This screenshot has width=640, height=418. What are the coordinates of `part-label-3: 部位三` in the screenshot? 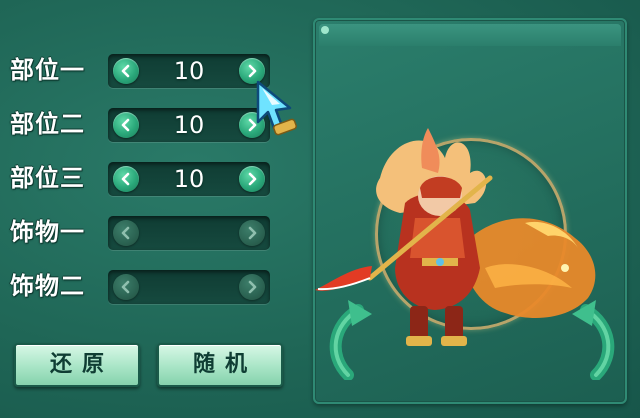 It's located at (47, 178).